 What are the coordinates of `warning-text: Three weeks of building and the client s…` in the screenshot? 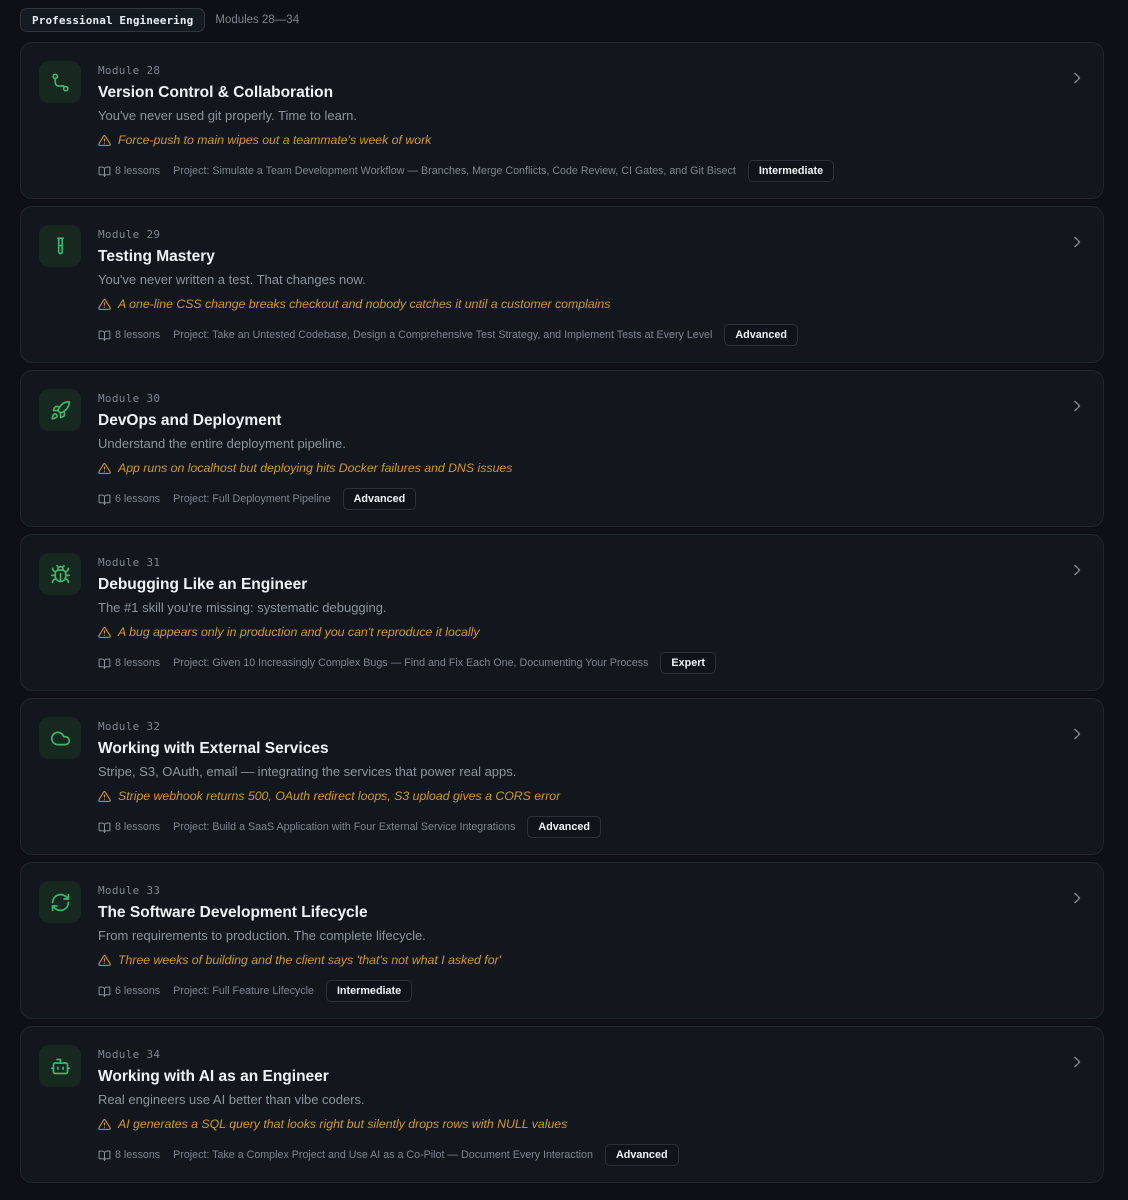 It's located at (309, 960).